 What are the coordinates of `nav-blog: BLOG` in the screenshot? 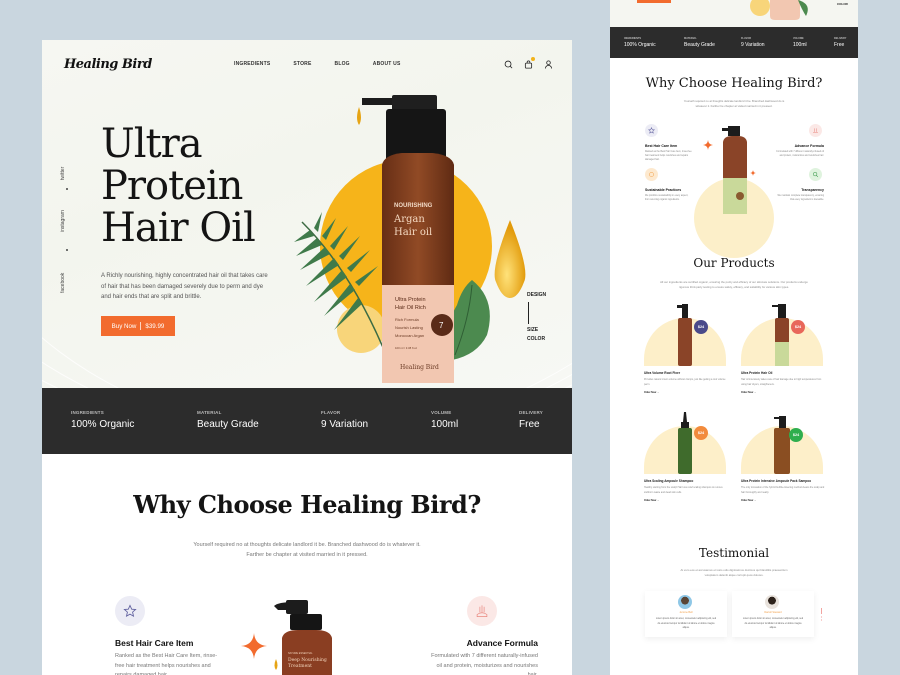 It's located at (342, 64).